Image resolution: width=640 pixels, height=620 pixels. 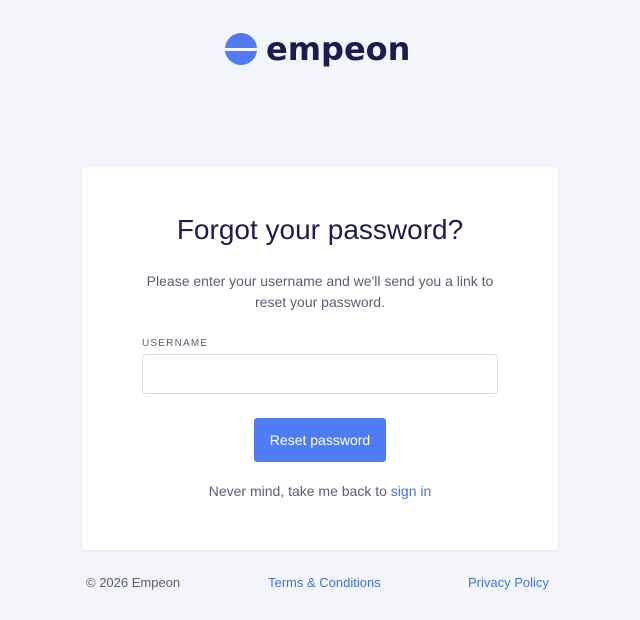 What do you see at coordinates (320, 440) in the screenshot?
I see `reset-password-button: Reset password` at bounding box center [320, 440].